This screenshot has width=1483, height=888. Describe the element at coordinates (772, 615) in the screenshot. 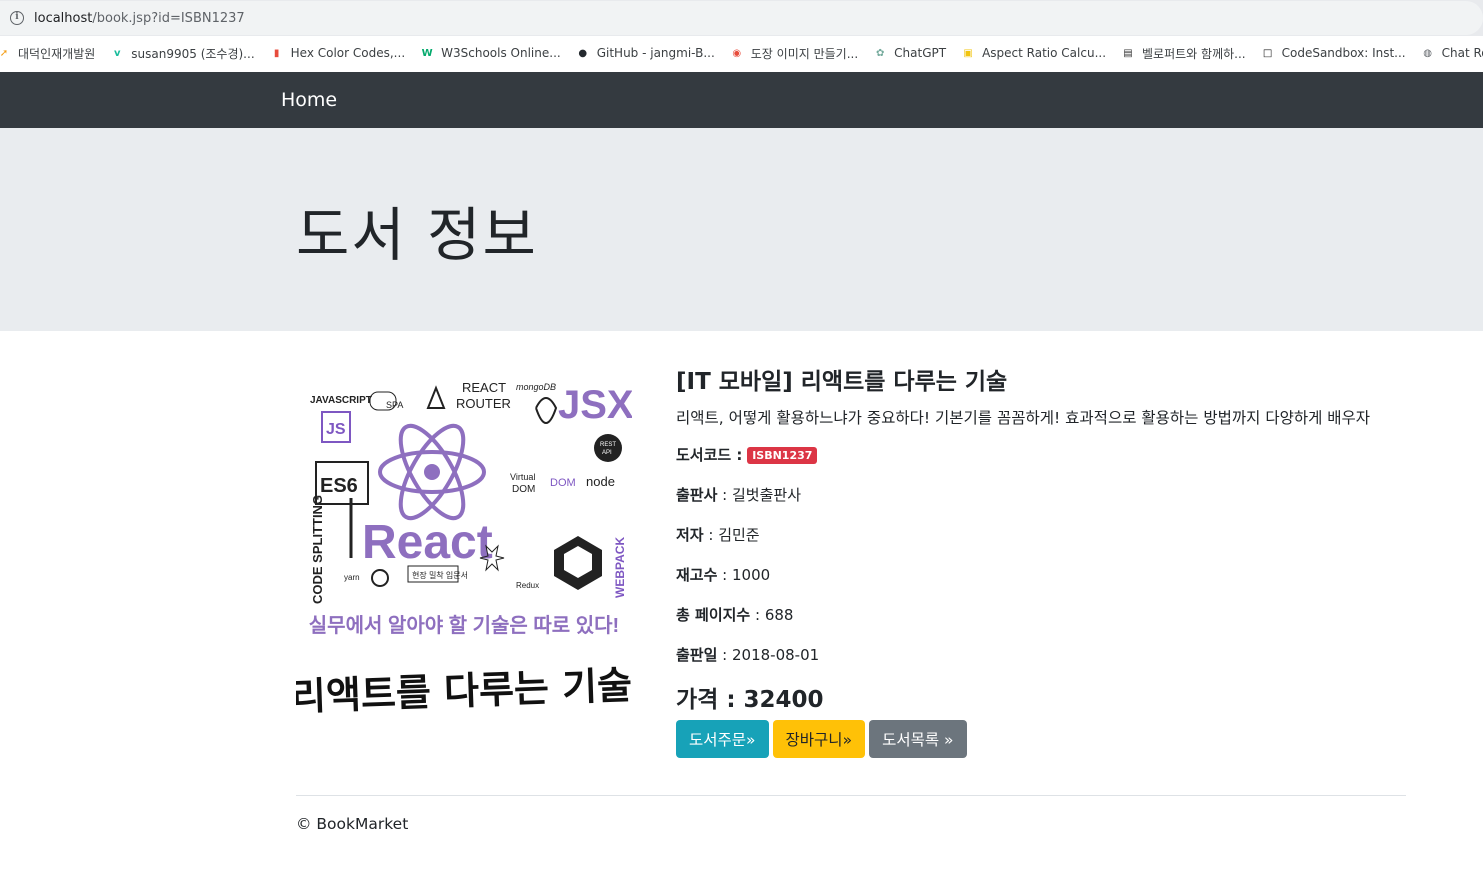

I see `pages-value: : 688` at that location.